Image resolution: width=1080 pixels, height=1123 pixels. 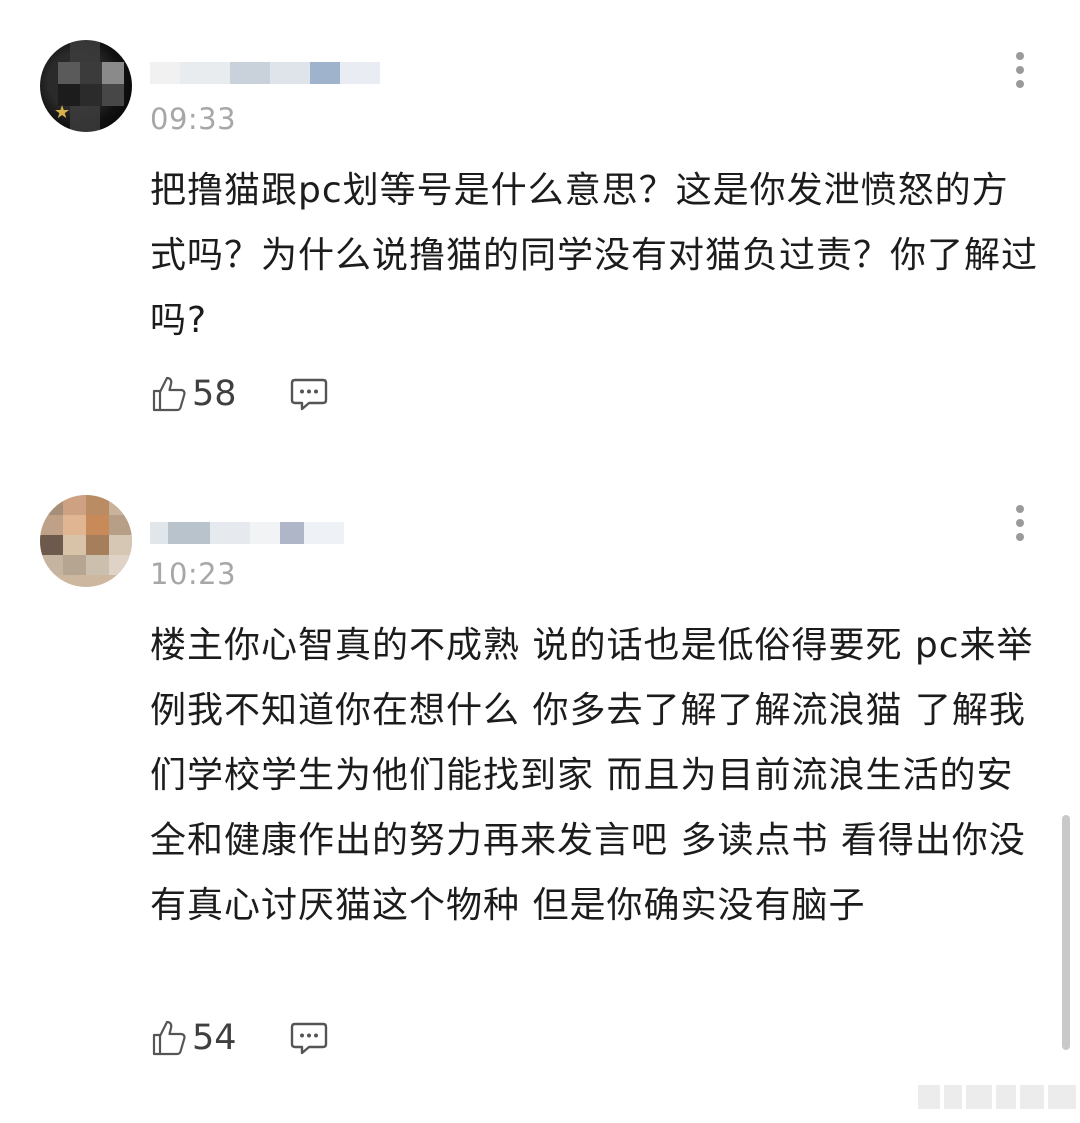 I want to click on comment-actions: 54, so click(x=239, y=1038).